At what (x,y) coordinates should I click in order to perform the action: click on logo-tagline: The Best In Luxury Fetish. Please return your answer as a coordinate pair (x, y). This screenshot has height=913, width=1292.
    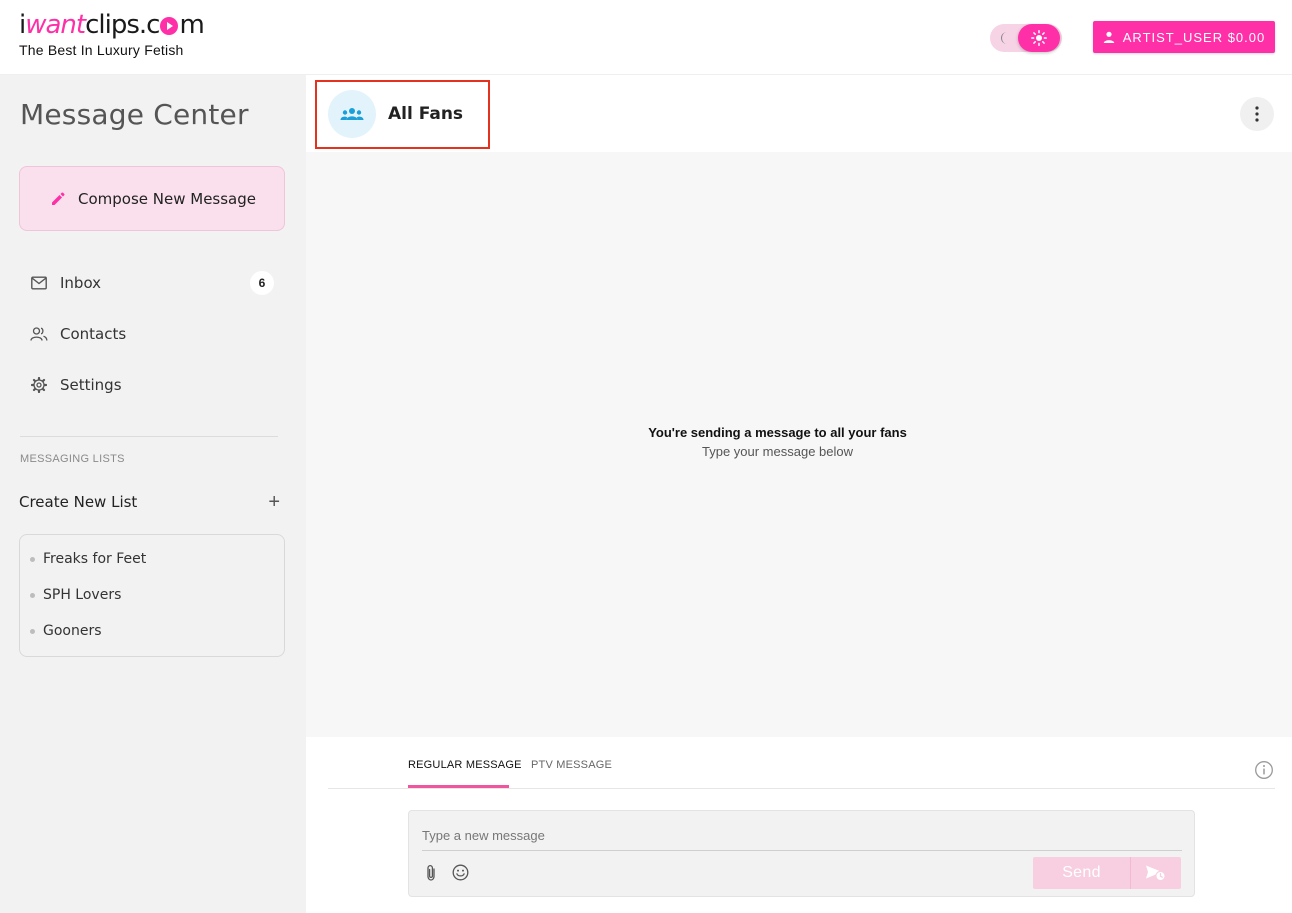
    Looking at the image, I should click on (101, 50).